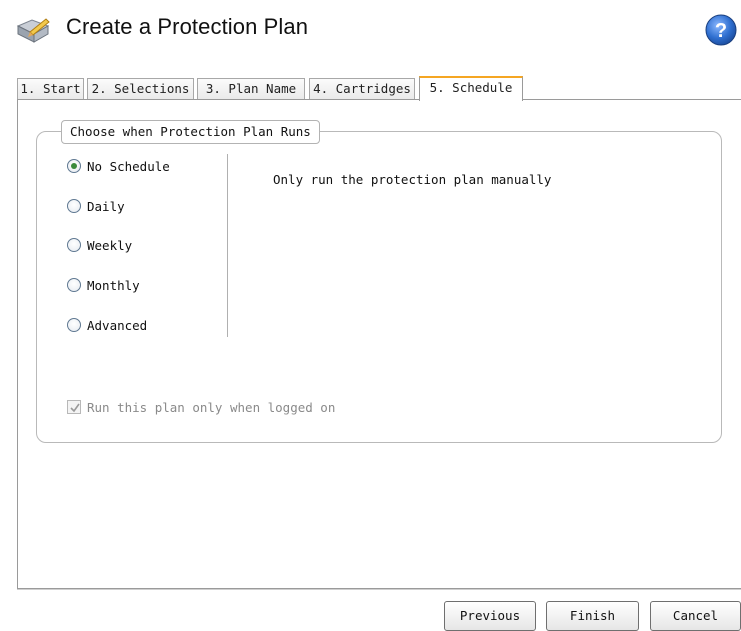 The width and height of the screenshot is (741, 631). What do you see at coordinates (251, 89) in the screenshot?
I see `tab-plan-name: 3. Plan Name` at bounding box center [251, 89].